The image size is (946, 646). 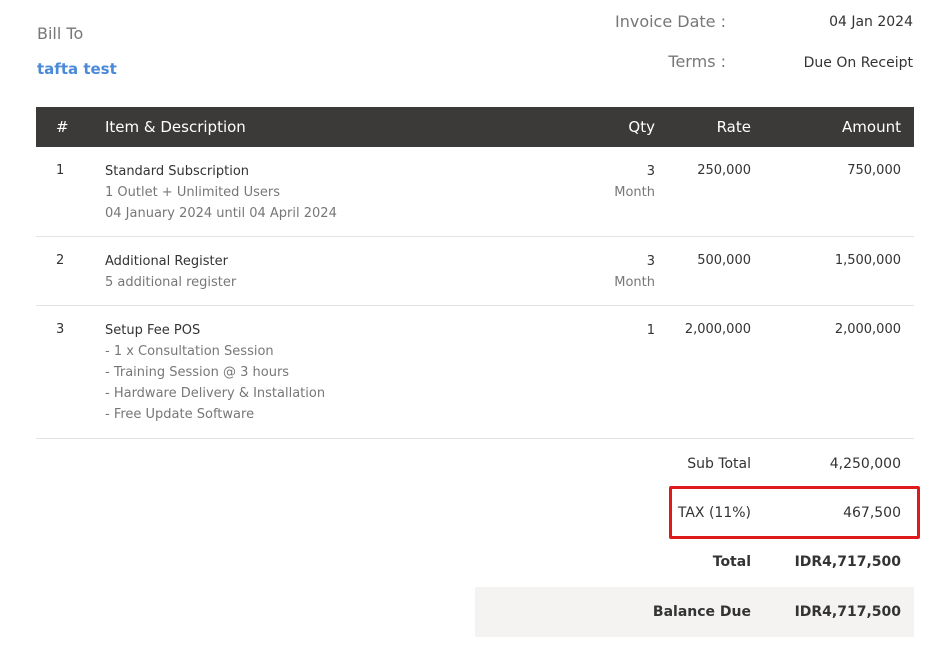 I want to click on bill-to-customer-link: tafta test, so click(x=77, y=69).